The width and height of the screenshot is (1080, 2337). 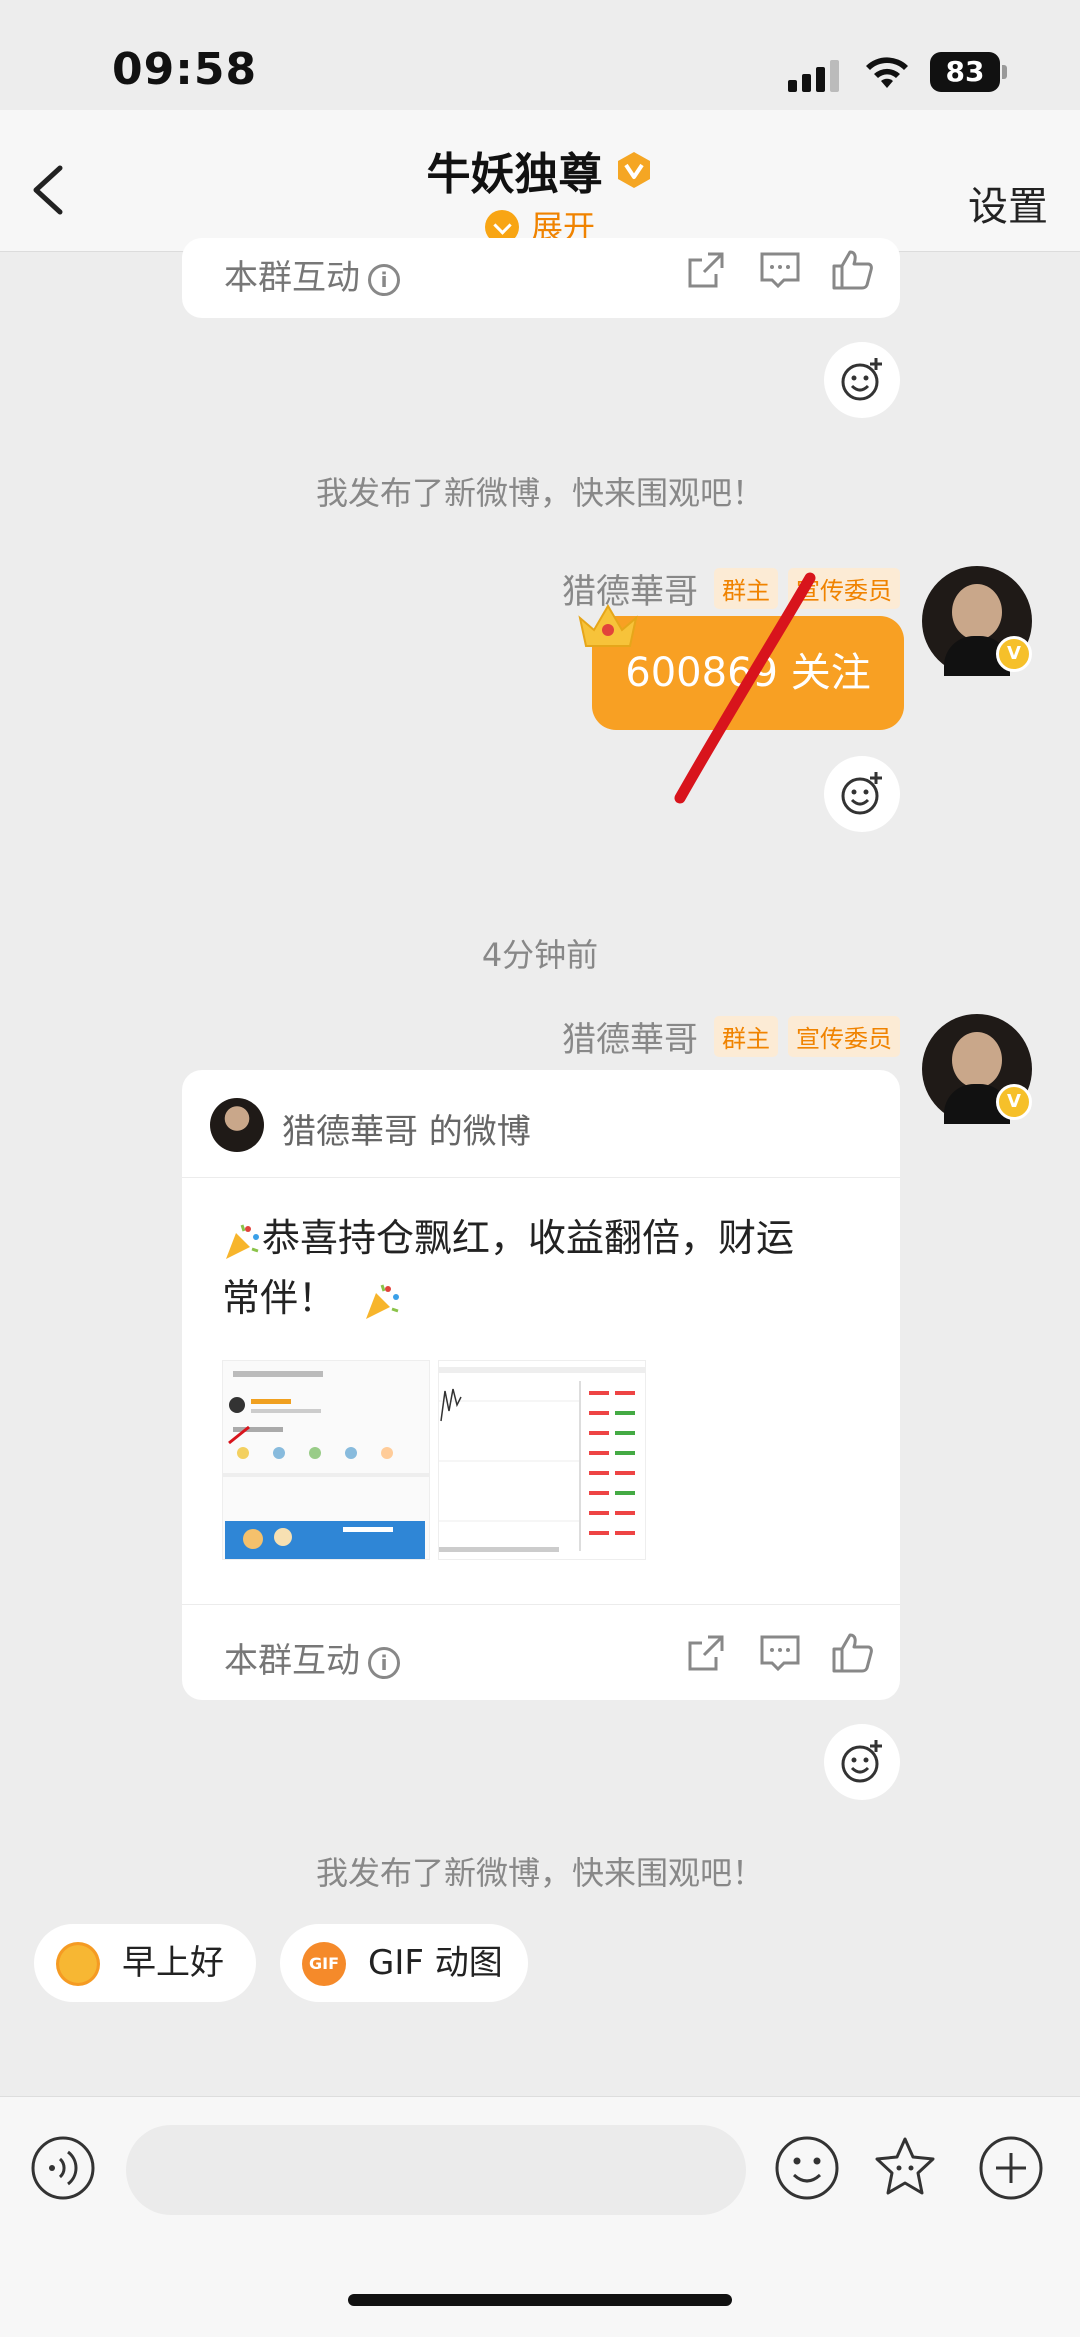 What do you see at coordinates (406, 1132) in the screenshot?
I see `weibo-card-title: 猎德華哥 的微博` at bounding box center [406, 1132].